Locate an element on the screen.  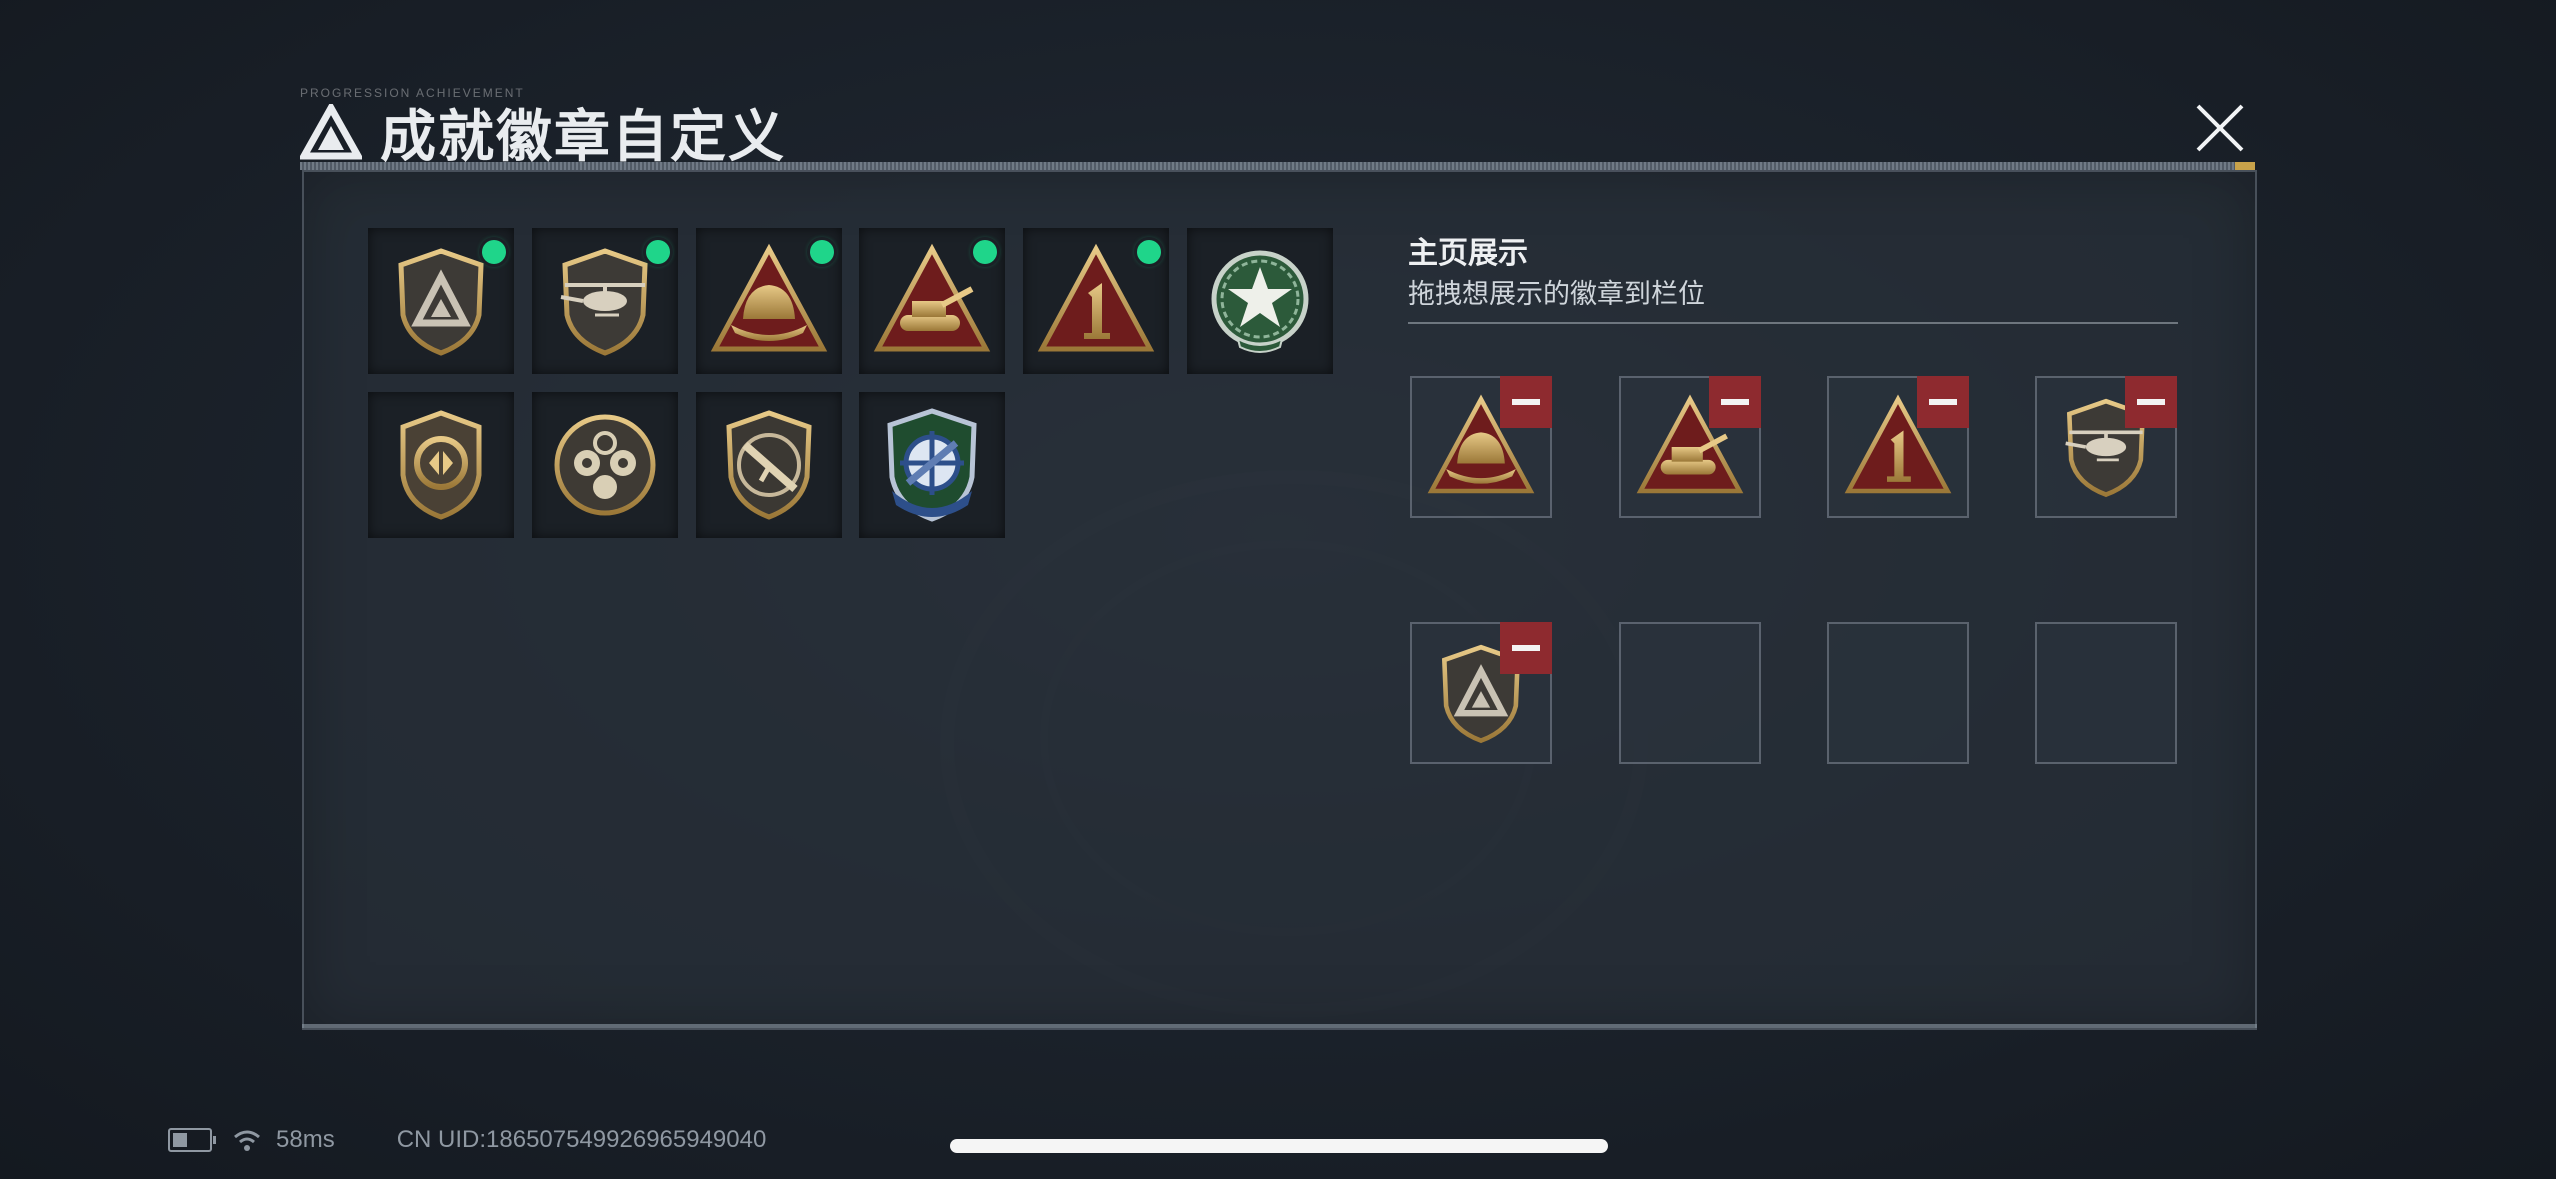
wifi-icon is located at coordinates (247, 1140).